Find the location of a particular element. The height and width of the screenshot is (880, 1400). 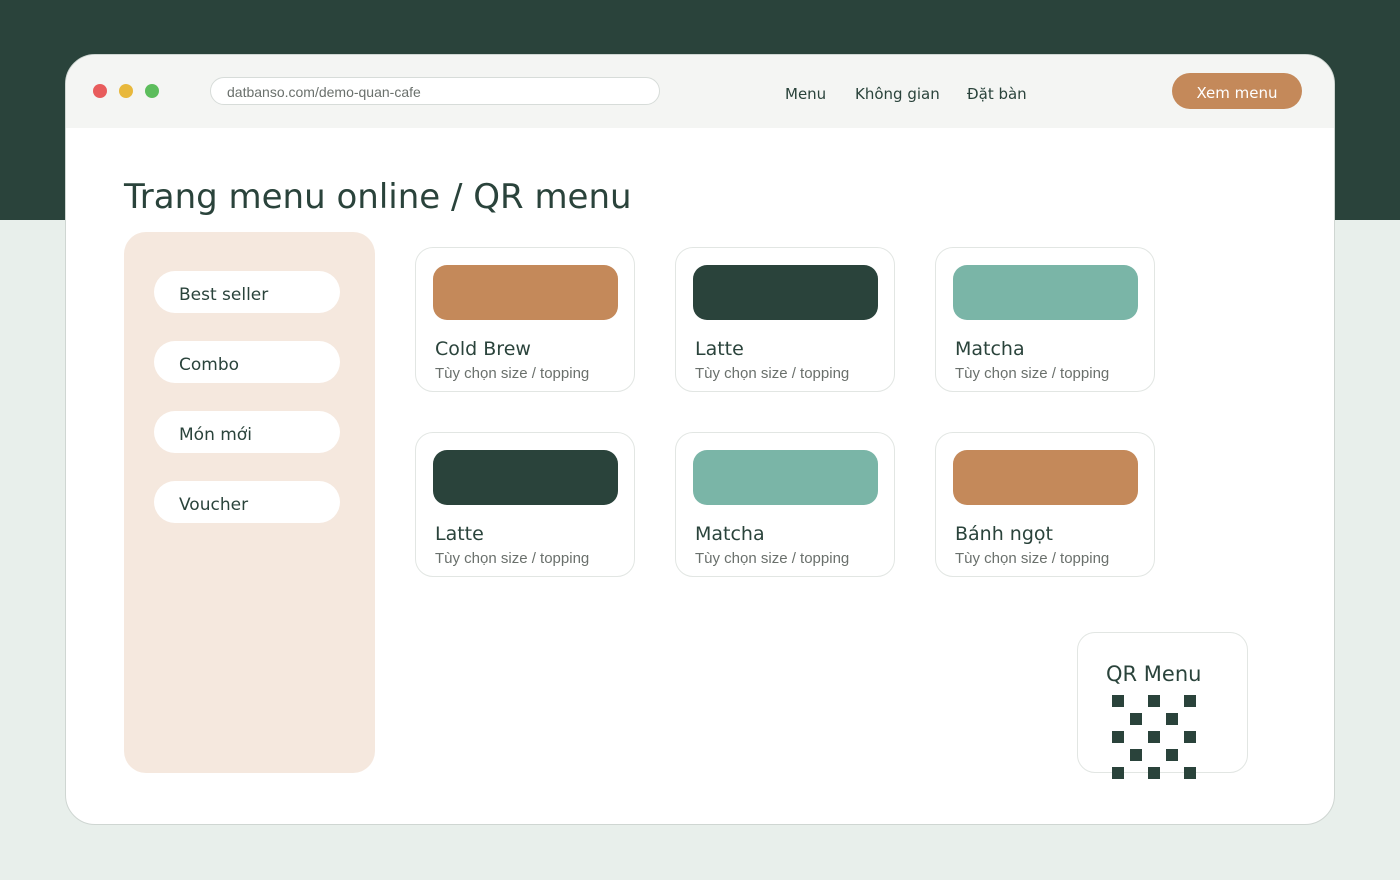

category-best-seller: Best seller is located at coordinates (247, 292).